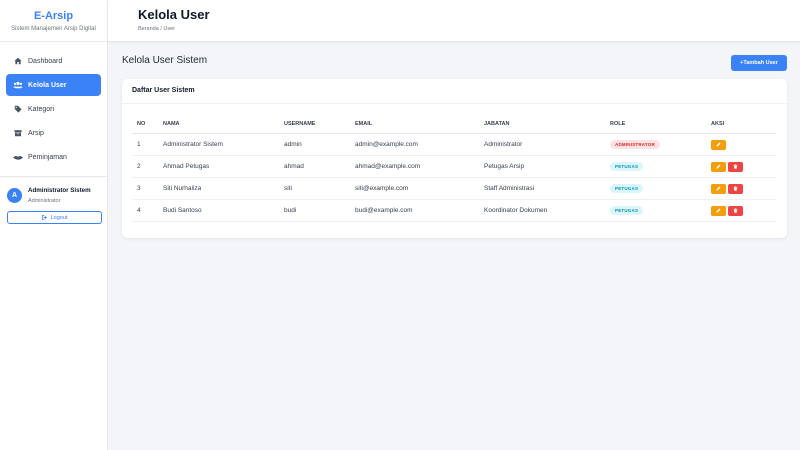 This screenshot has width=800, height=450. I want to click on cell-jabatan: Staff Administrasi, so click(509, 188).